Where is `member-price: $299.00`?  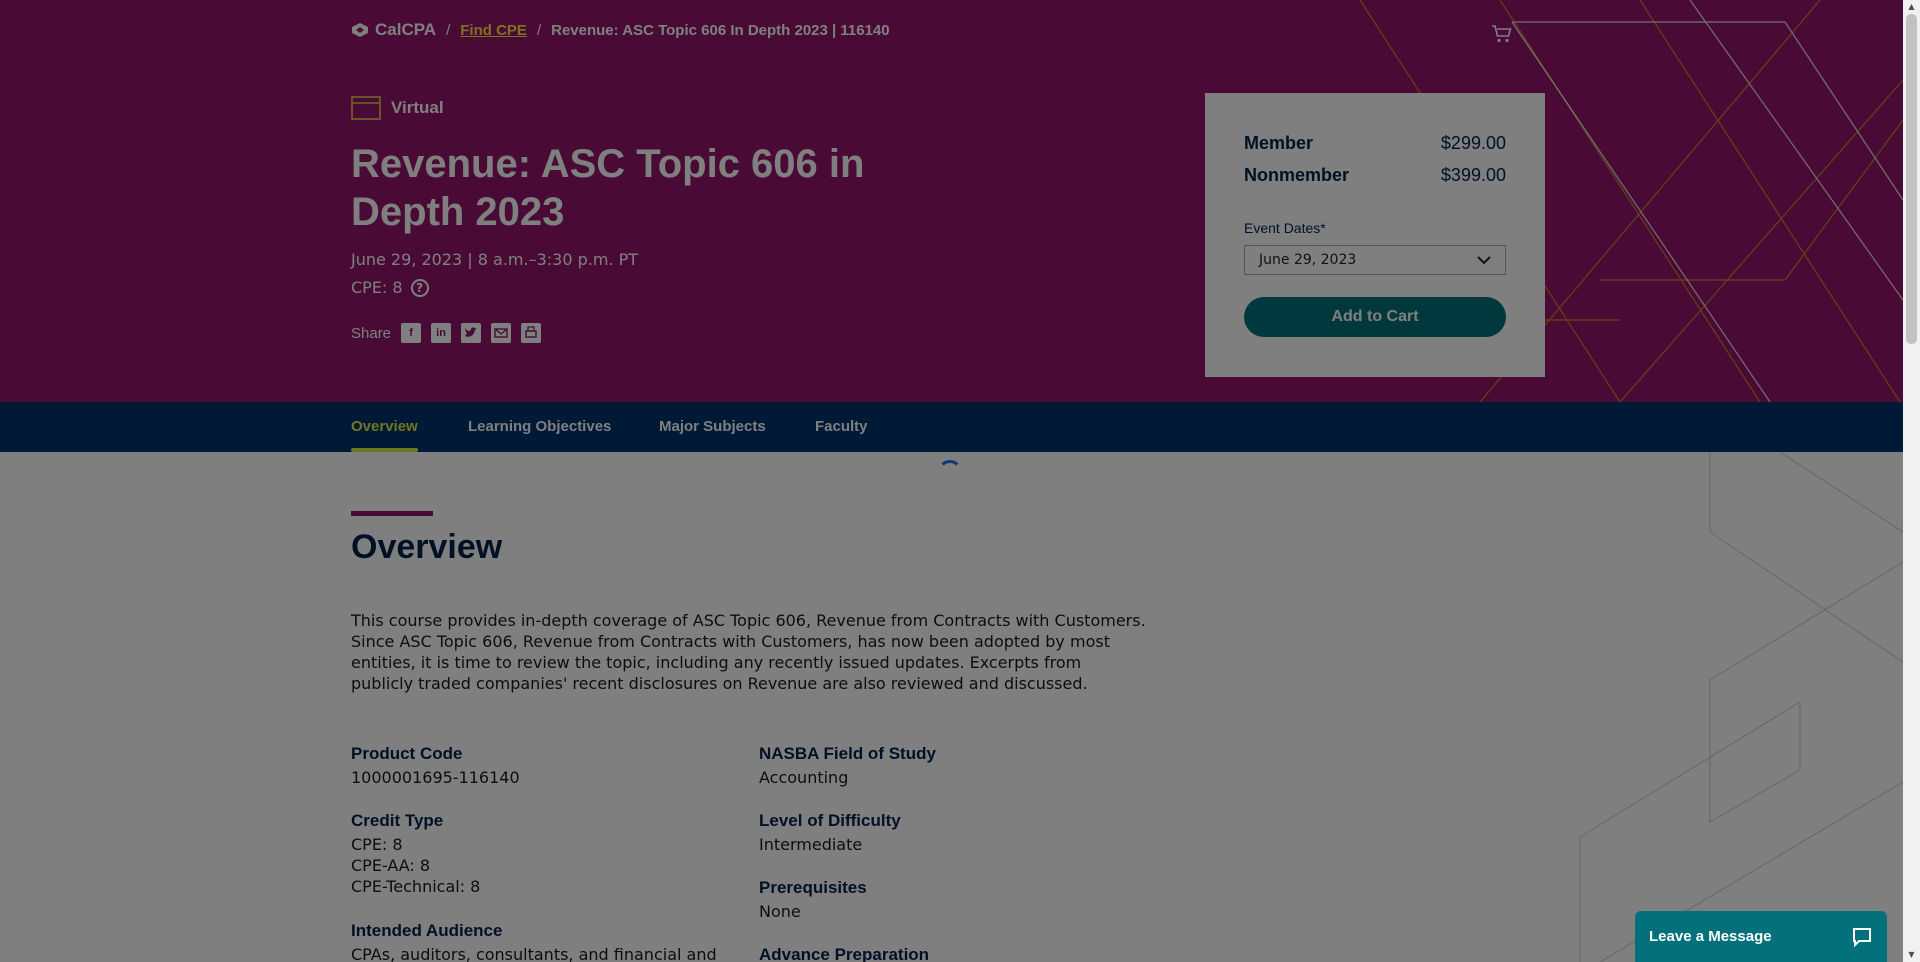
member-price: $299.00 is located at coordinates (1473, 143).